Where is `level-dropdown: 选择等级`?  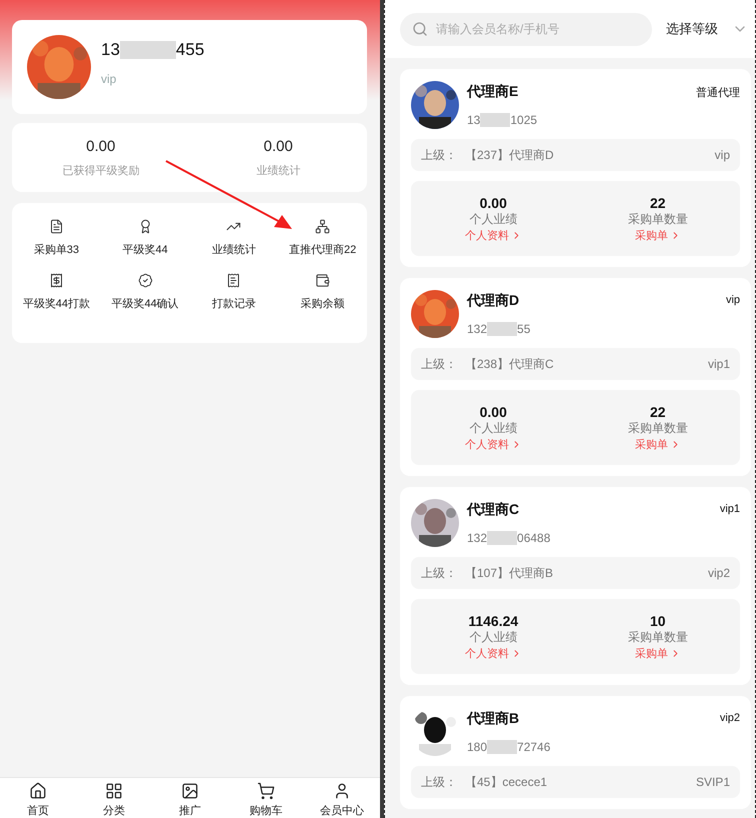 level-dropdown: 选择等级 is located at coordinates (707, 29).